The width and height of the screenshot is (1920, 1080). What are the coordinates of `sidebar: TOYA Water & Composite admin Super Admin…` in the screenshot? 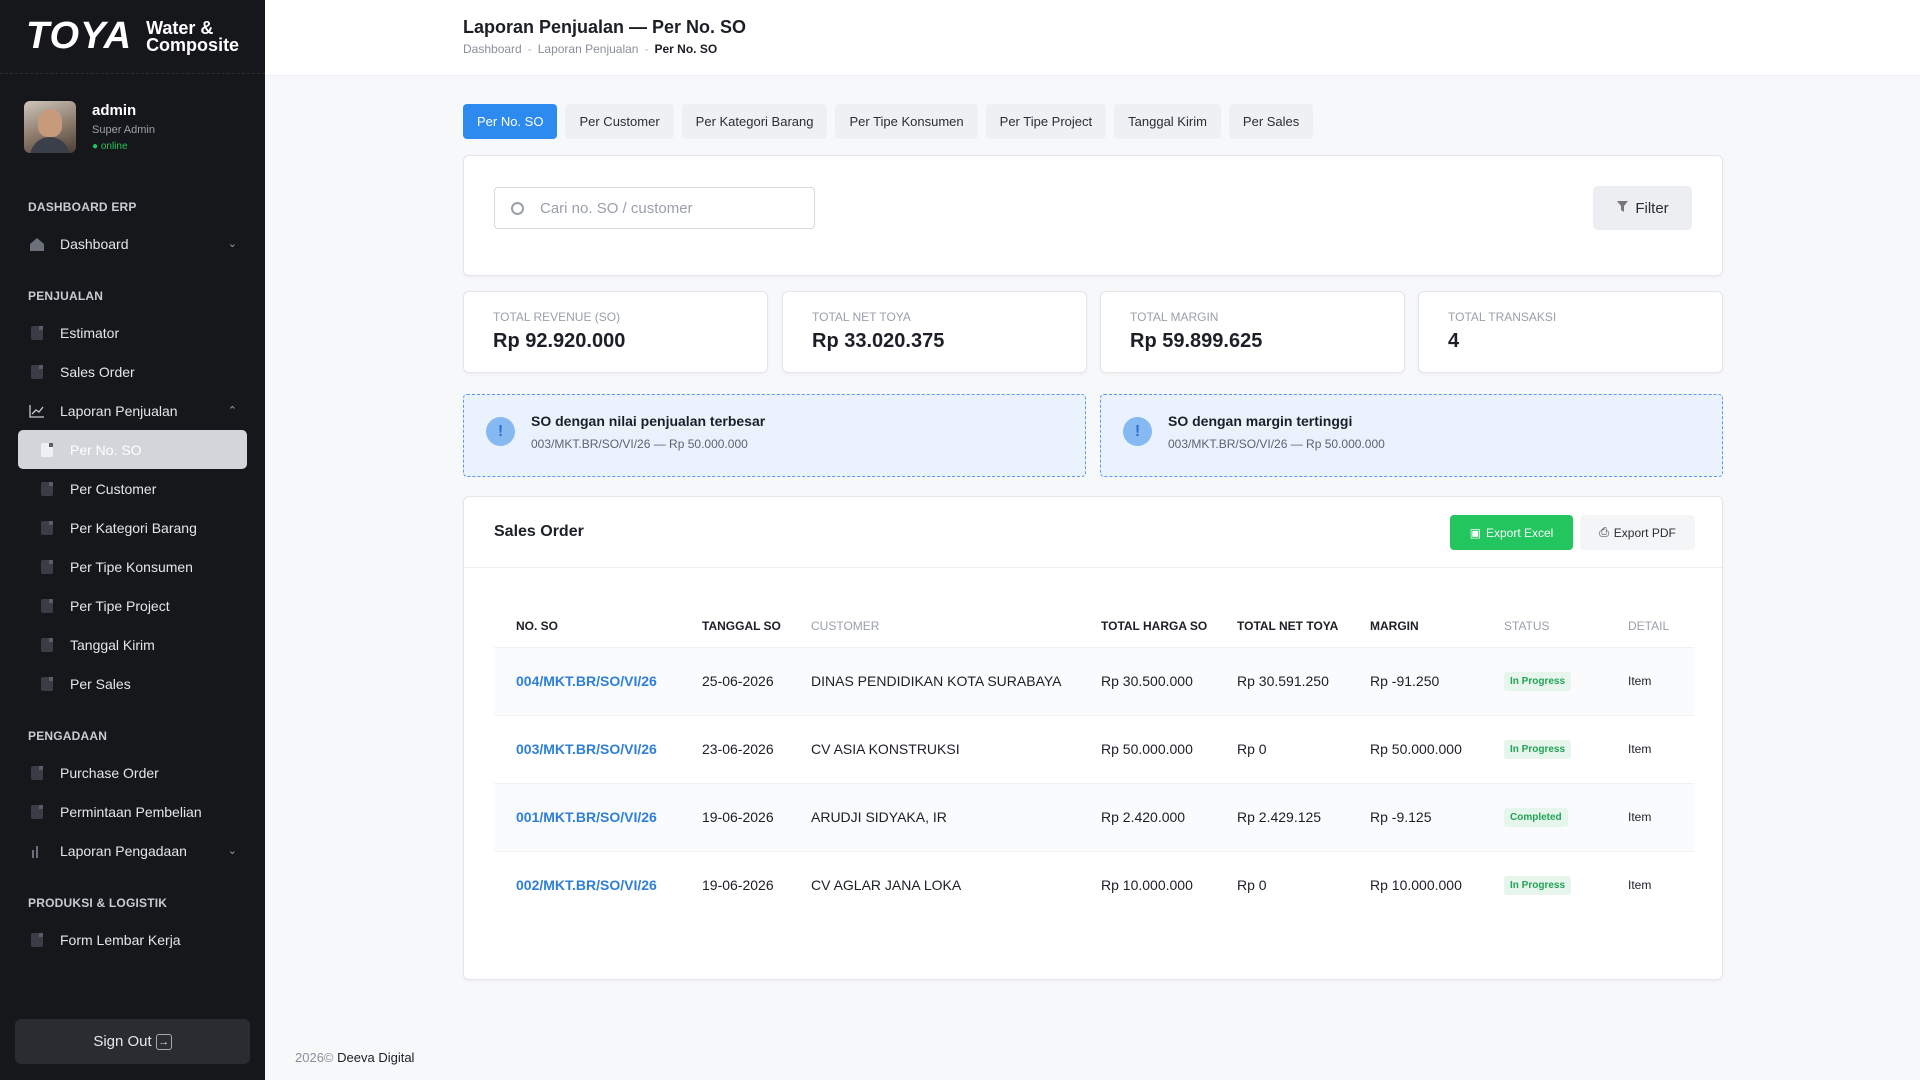 It's located at (132, 540).